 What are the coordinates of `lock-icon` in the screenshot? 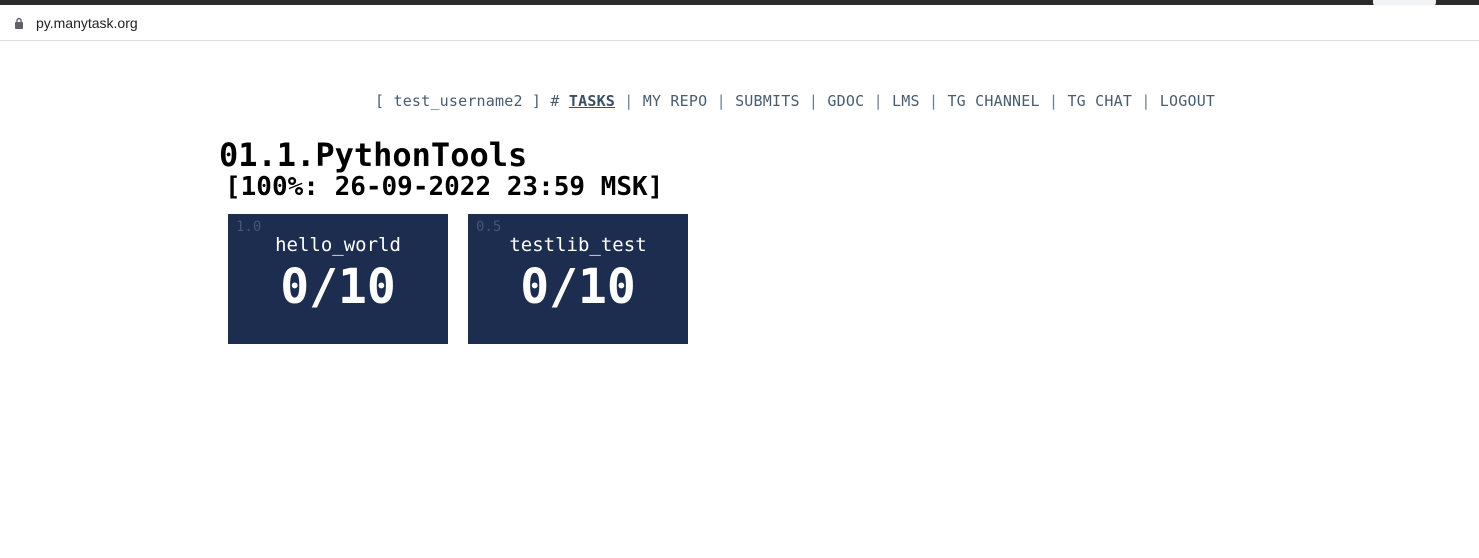 It's located at (19, 23).